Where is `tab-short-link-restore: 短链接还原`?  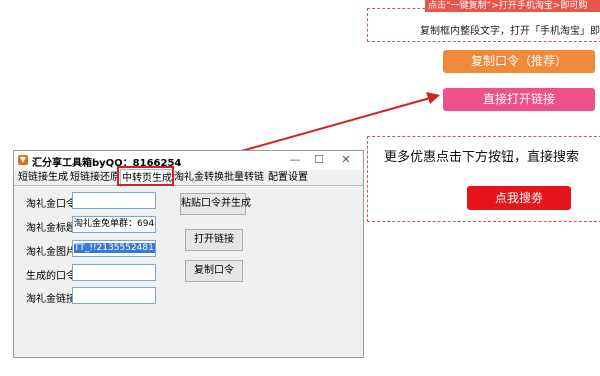 tab-short-link-restore: 短链接还原 is located at coordinates (95, 178).